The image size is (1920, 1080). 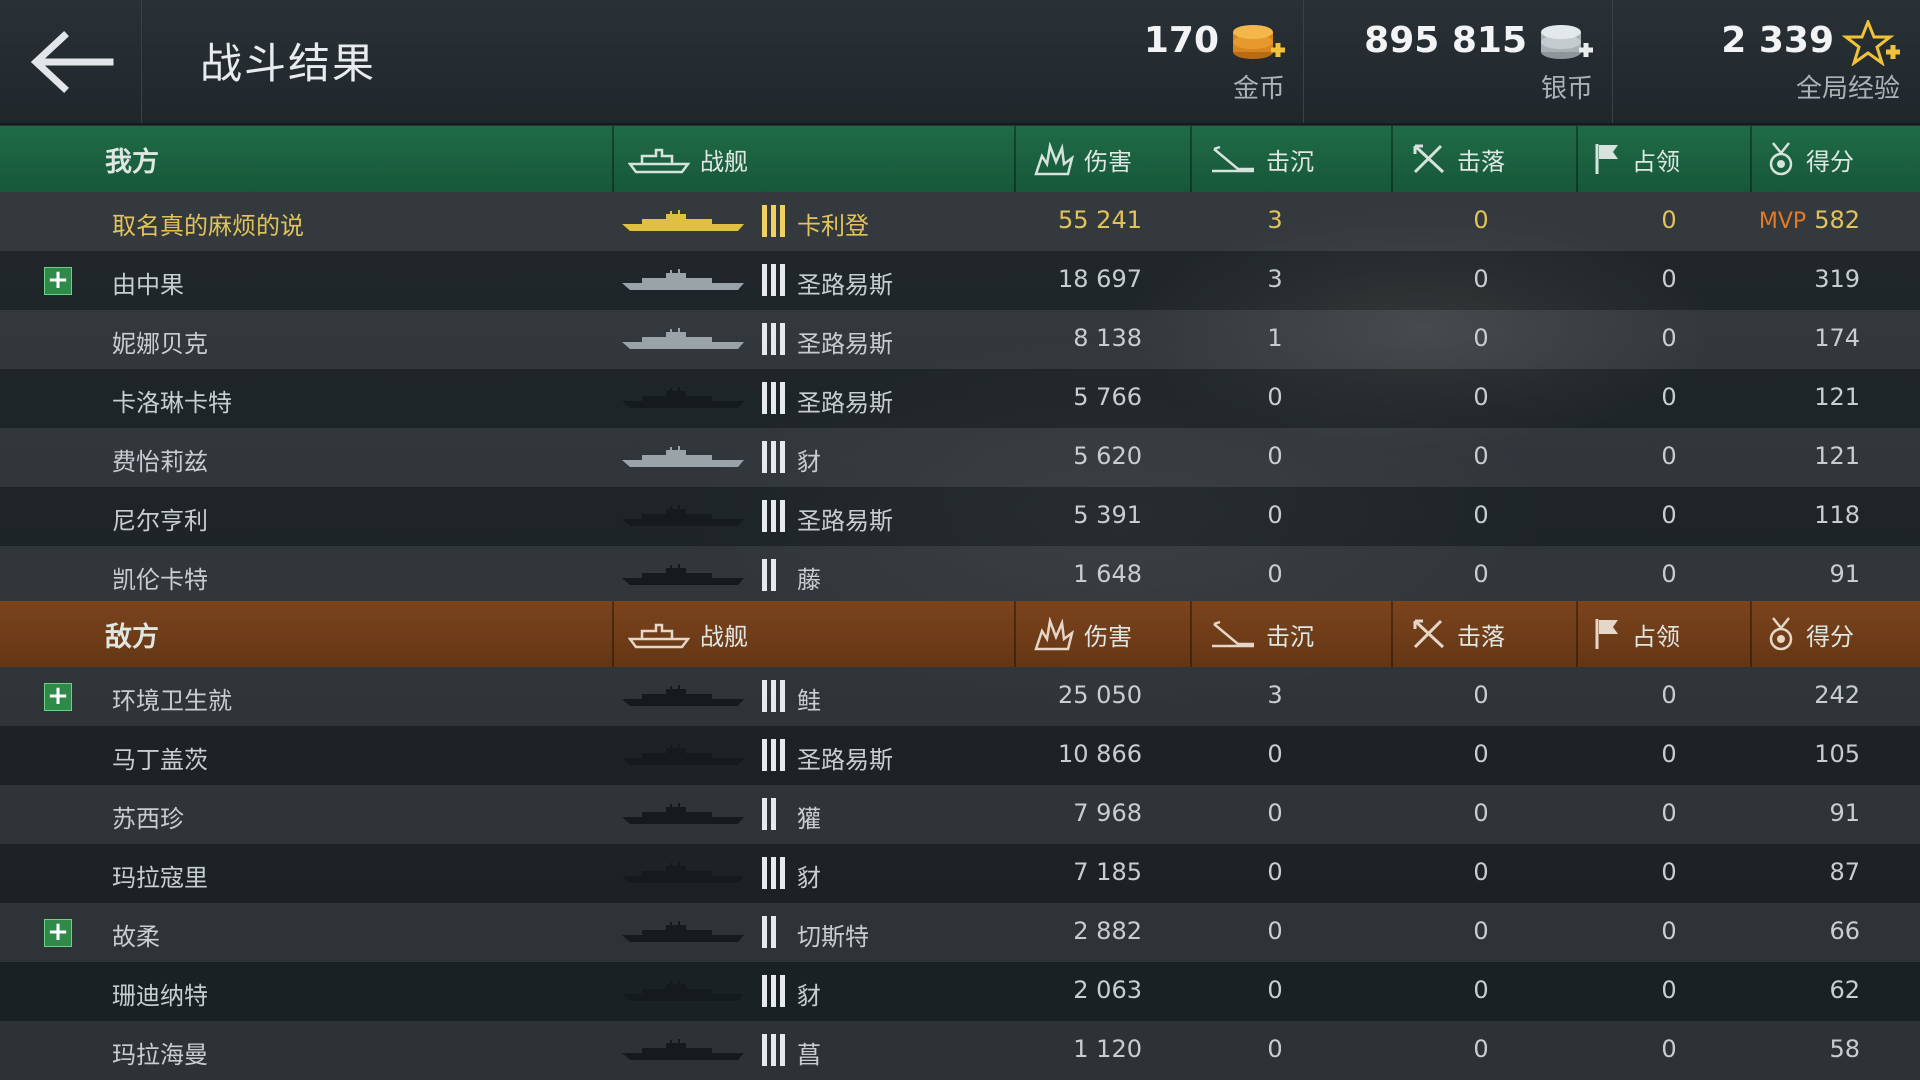 What do you see at coordinates (1837, 754) in the screenshot?
I see `score-value: 105` at bounding box center [1837, 754].